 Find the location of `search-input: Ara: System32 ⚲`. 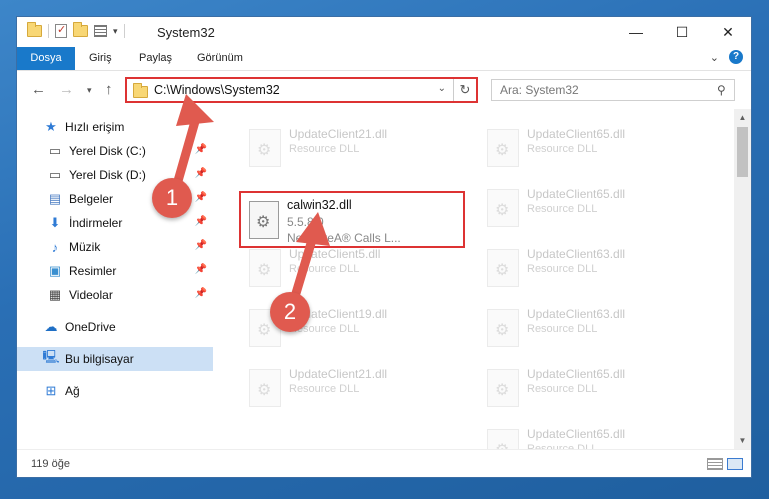

search-input: Ara: System32 ⚲ is located at coordinates (613, 90).